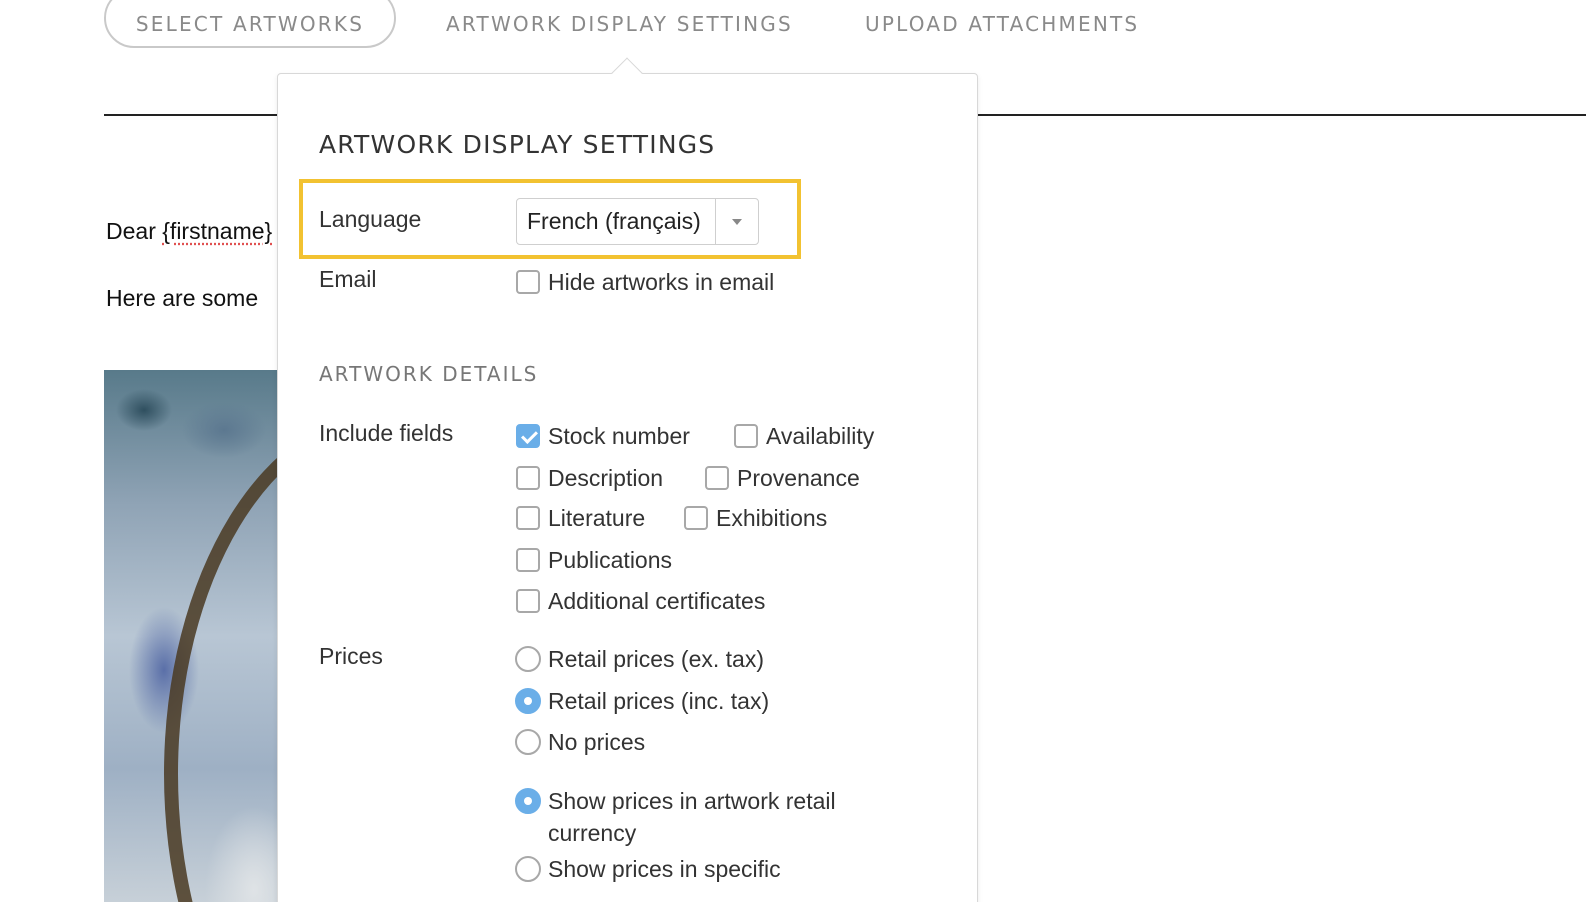  I want to click on field-availability: Availability, so click(804, 436).